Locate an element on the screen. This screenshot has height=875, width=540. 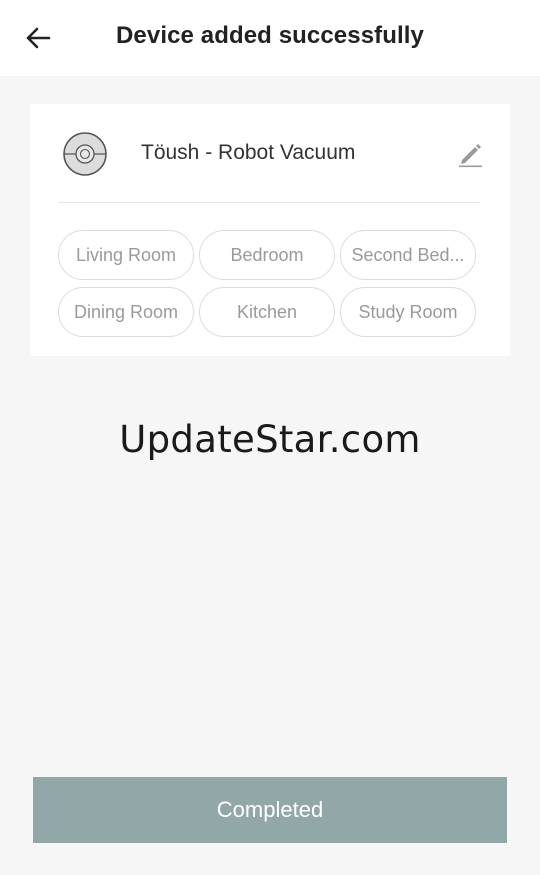
header-bar: Device added successfully is located at coordinates (270, 38).